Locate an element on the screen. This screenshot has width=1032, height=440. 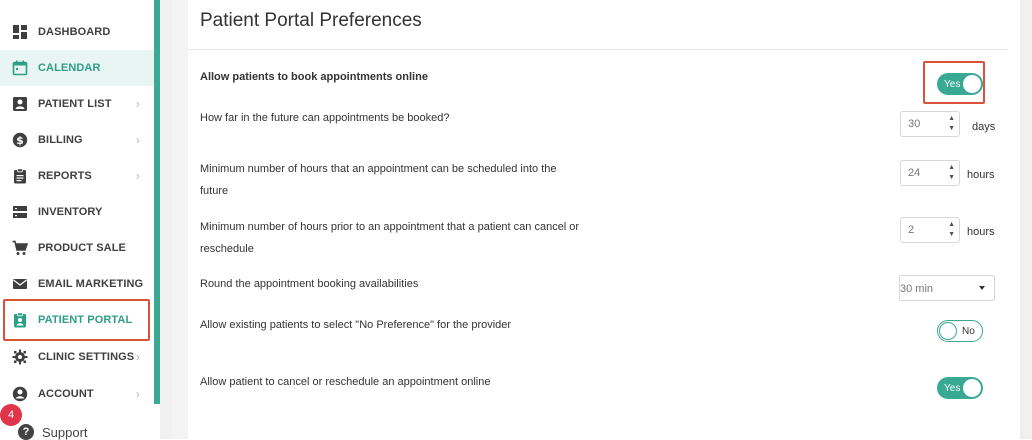
sidebar-item-label: EMAIL MARKETING is located at coordinates (91, 284).